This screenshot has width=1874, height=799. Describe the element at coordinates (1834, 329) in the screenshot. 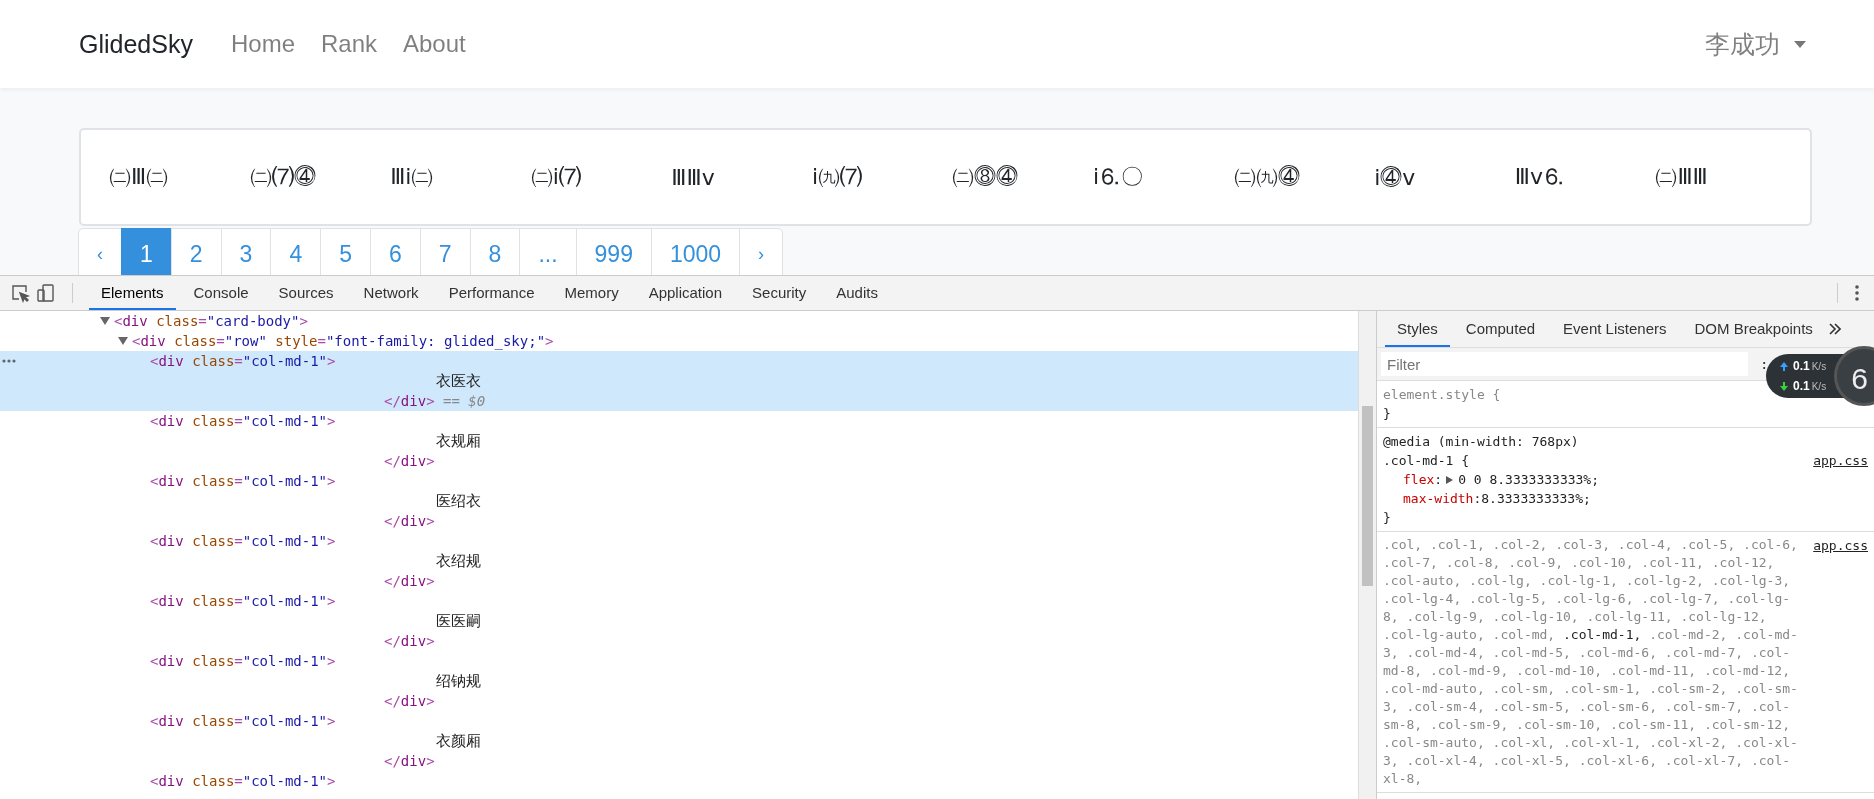

I see `chevron-double-icon` at that location.